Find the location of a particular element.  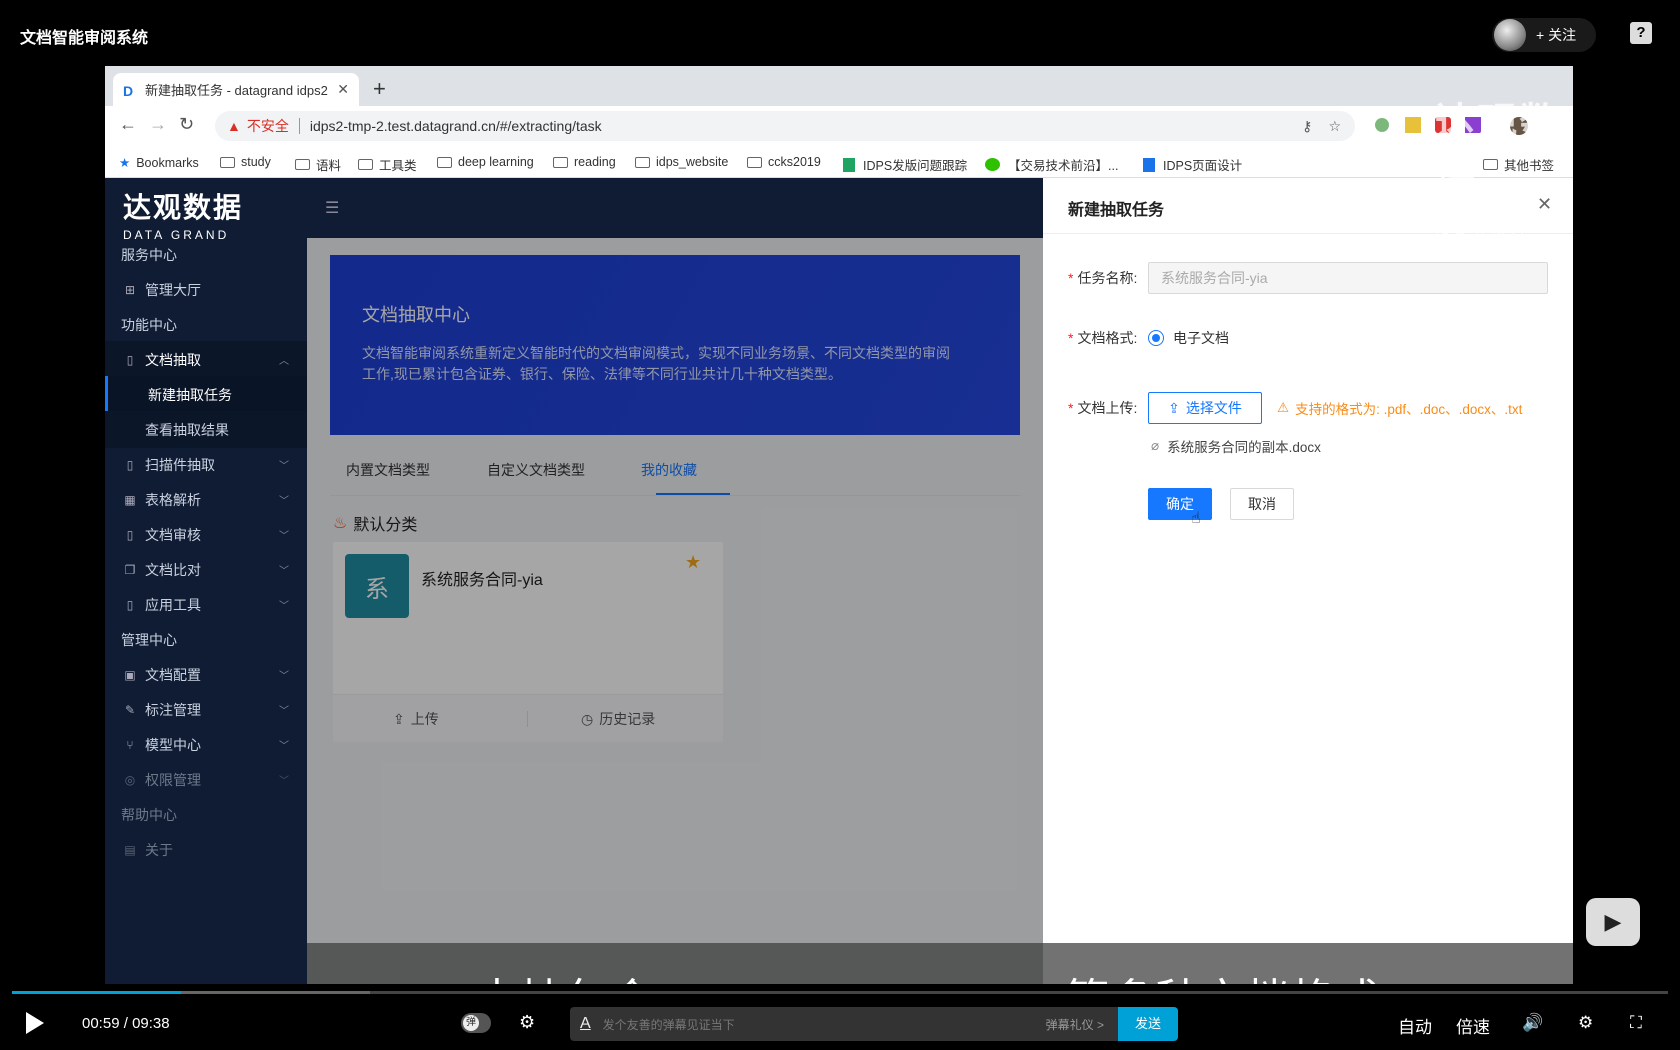

url-separator is located at coordinates (299, 126).